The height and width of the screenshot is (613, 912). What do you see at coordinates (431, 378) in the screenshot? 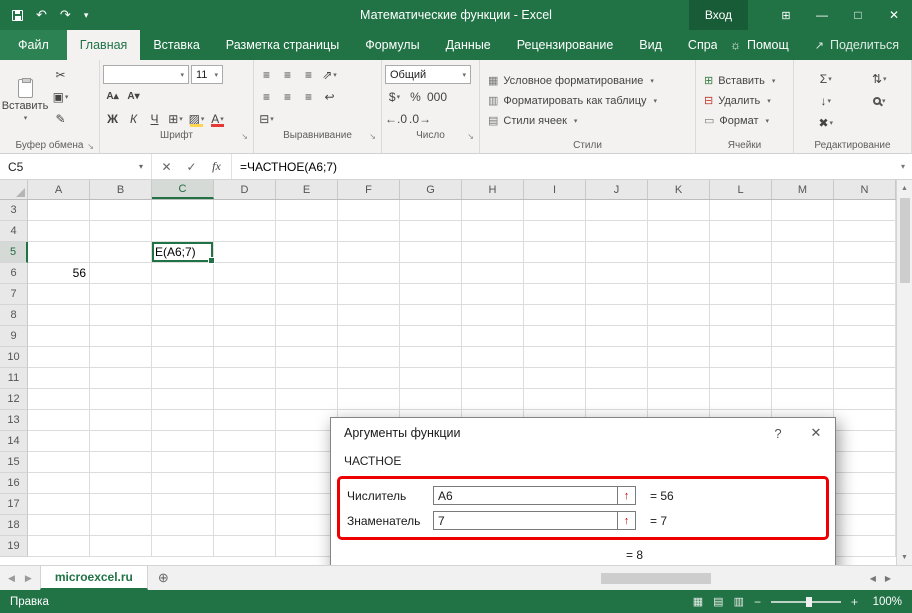
I see `cell-G11` at bounding box center [431, 378].